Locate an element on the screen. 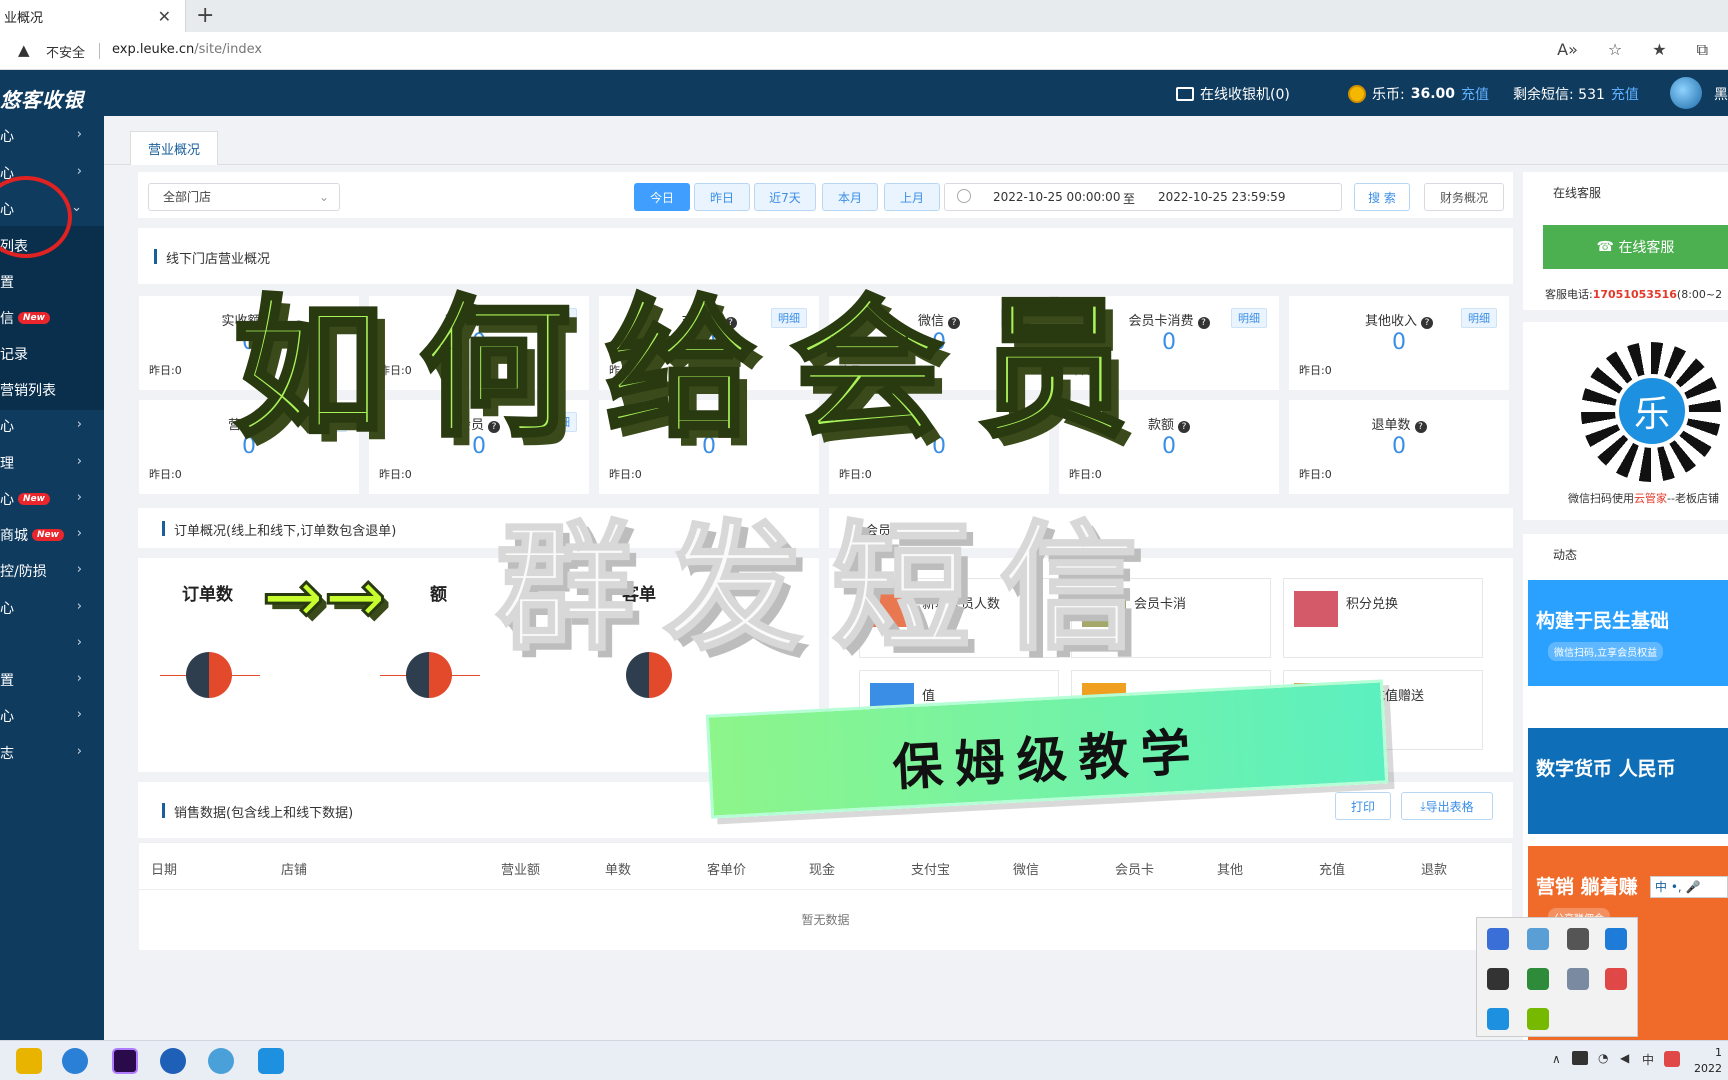 Image resolution: width=1728 pixels, height=1080 pixels. sms-recharge-link: 充值 is located at coordinates (1625, 94).